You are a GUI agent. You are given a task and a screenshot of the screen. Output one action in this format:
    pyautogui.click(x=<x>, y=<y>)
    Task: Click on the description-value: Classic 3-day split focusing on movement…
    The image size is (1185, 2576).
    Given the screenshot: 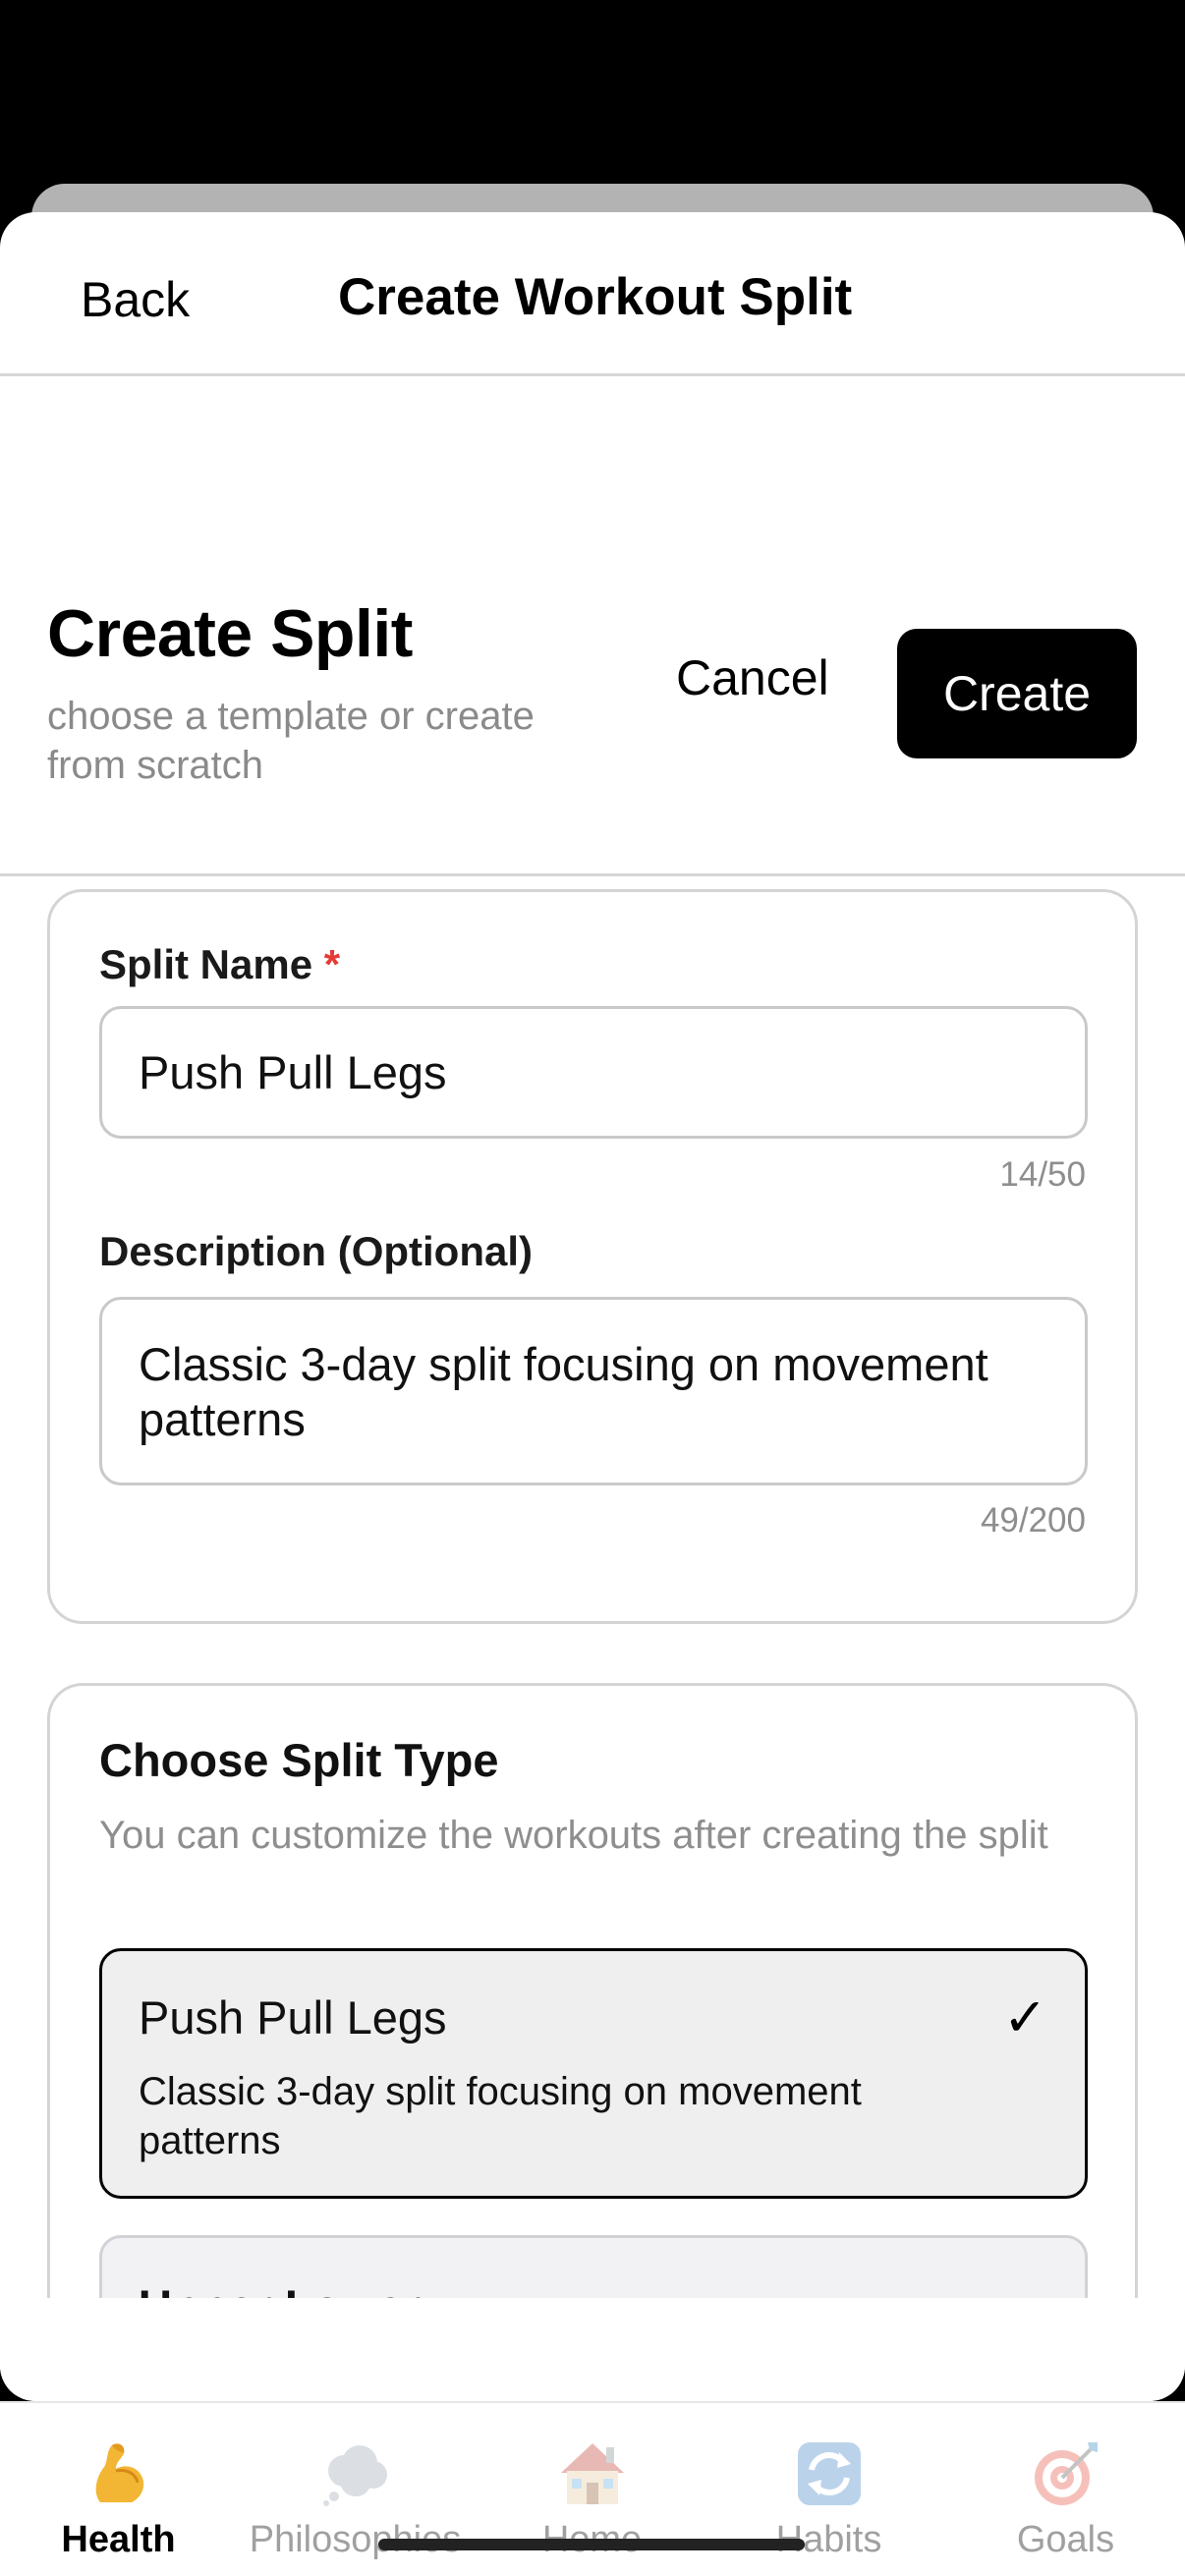 What is the action you would take?
    pyautogui.click(x=563, y=1391)
    